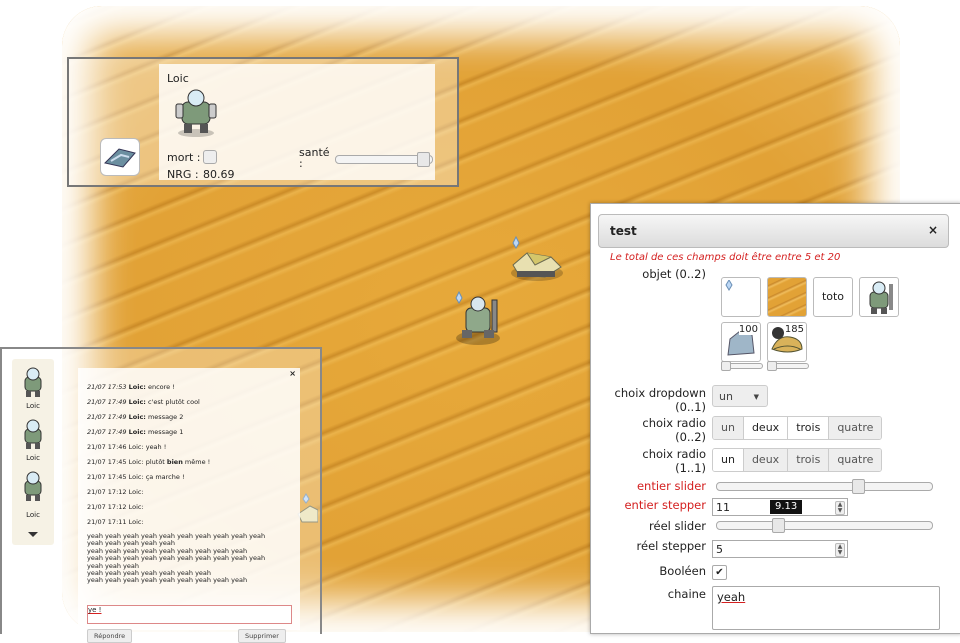 The height and width of the screenshot is (643, 960). Describe the element at coordinates (115, 522) in the screenshot. I see `chat-message: 21/07 17:11 Loic:` at that location.